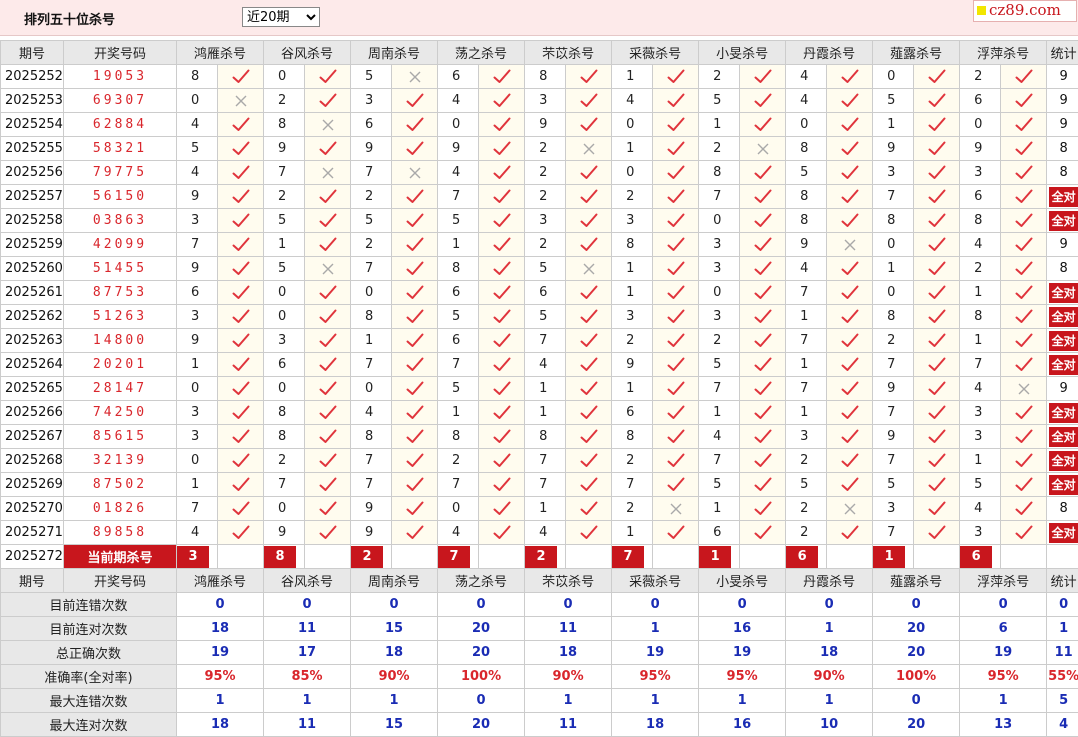  I want to click on stats-label: 目前连对次数, so click(89, 629).